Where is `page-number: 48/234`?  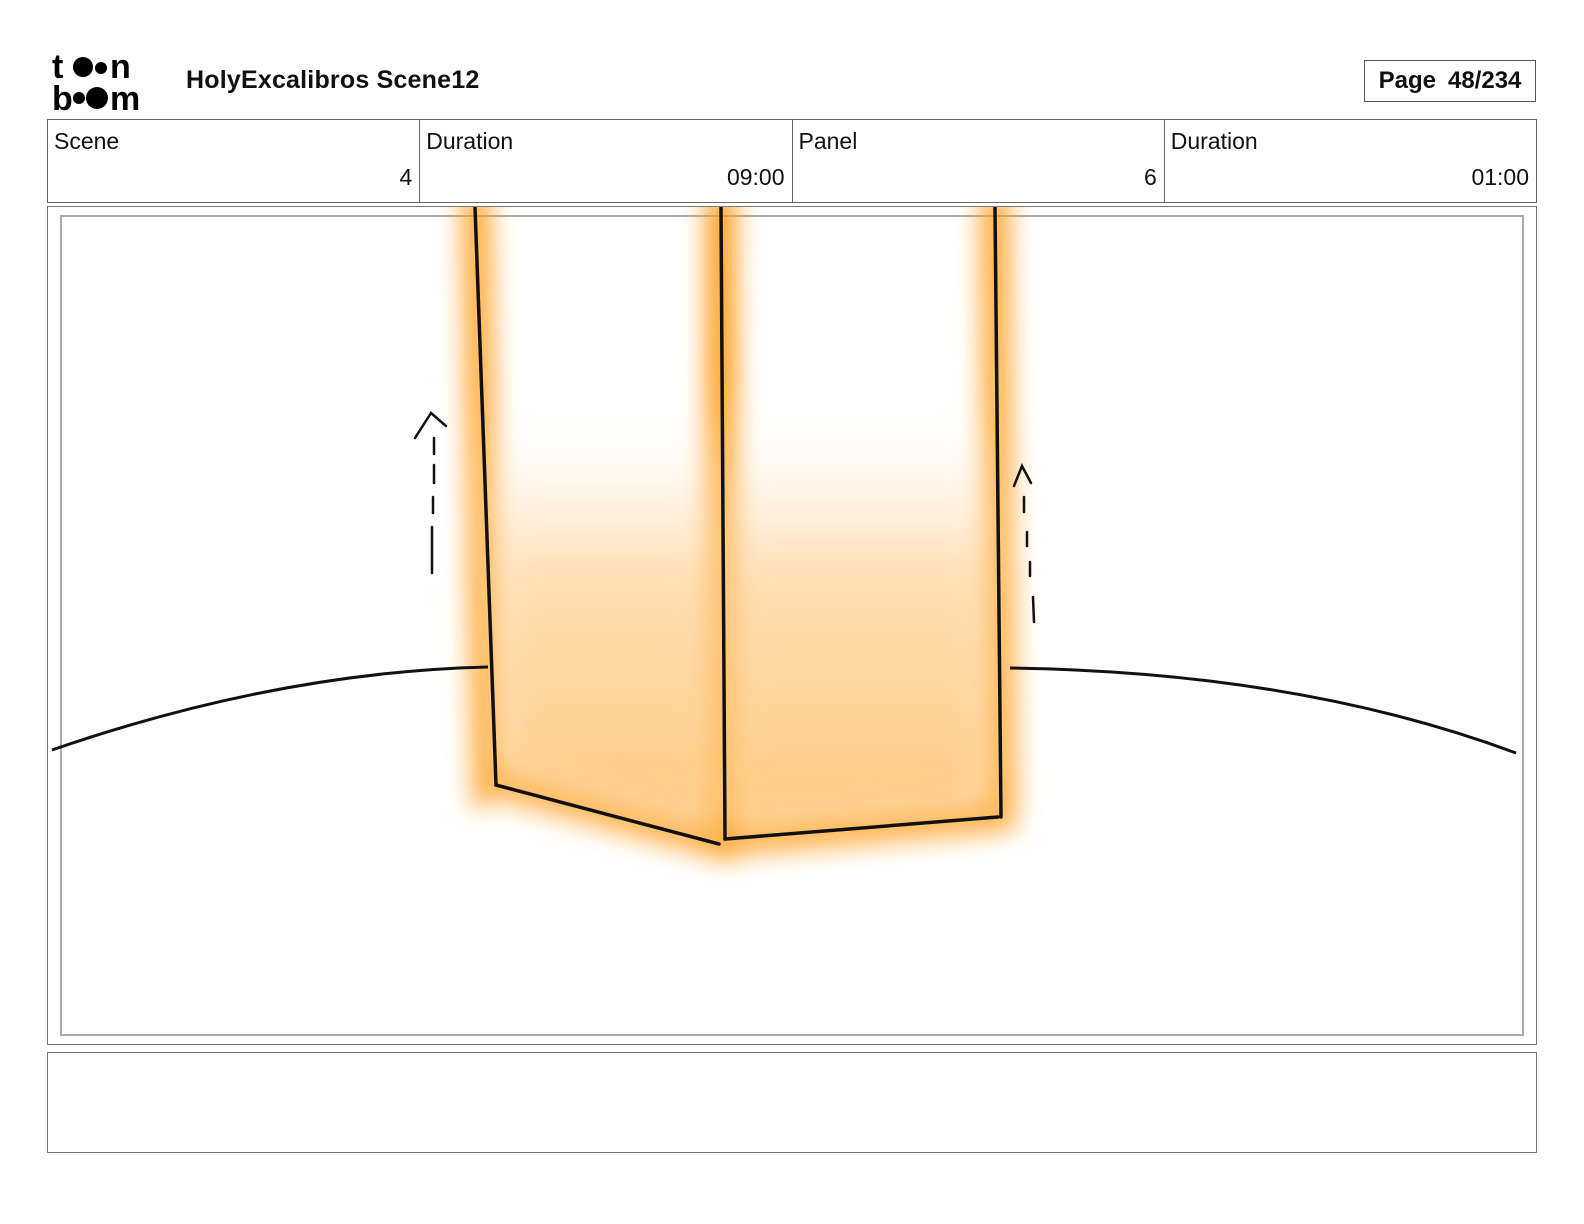 page-number: 48/234 is located at coordinates (1484, 80).